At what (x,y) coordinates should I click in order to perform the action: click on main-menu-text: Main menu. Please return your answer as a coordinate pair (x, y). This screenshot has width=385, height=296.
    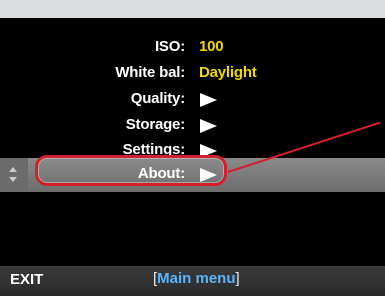
    Looking at the image, I should click on (196, 278).